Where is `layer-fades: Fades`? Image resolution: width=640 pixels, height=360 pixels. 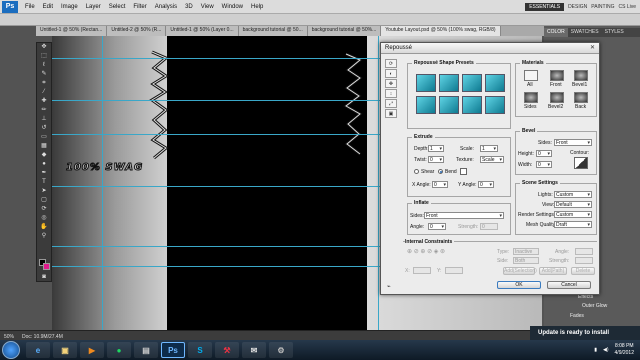 layer-fades: Fades is located at coordinates (593, 317).